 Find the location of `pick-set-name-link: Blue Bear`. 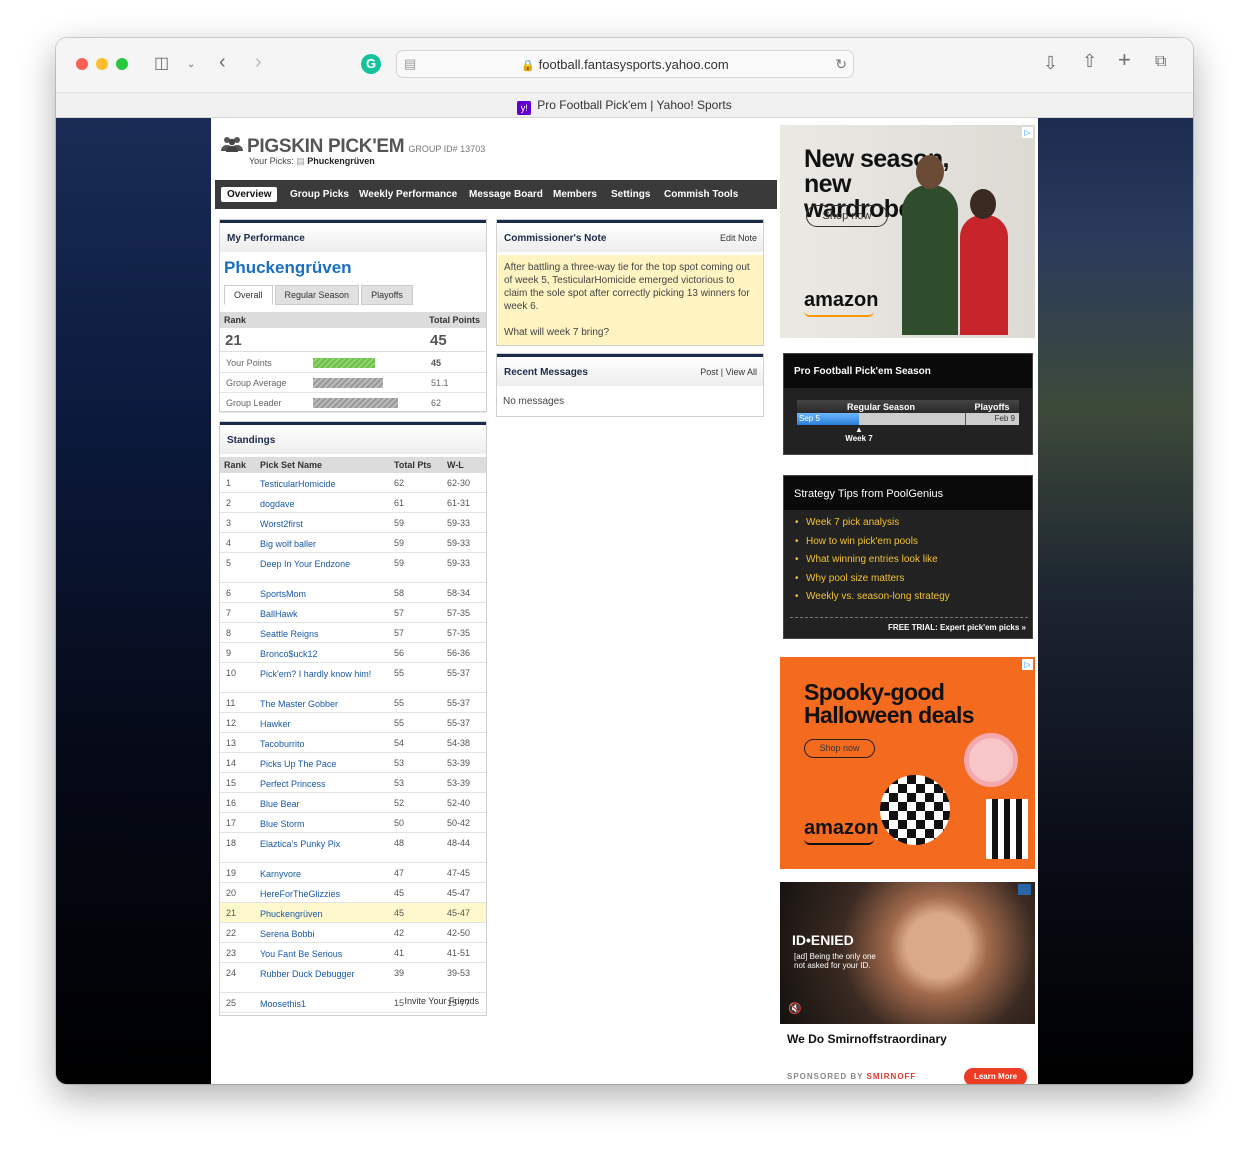

pick-set-name-link: Blue Bear is located at coordinates (320, 804).